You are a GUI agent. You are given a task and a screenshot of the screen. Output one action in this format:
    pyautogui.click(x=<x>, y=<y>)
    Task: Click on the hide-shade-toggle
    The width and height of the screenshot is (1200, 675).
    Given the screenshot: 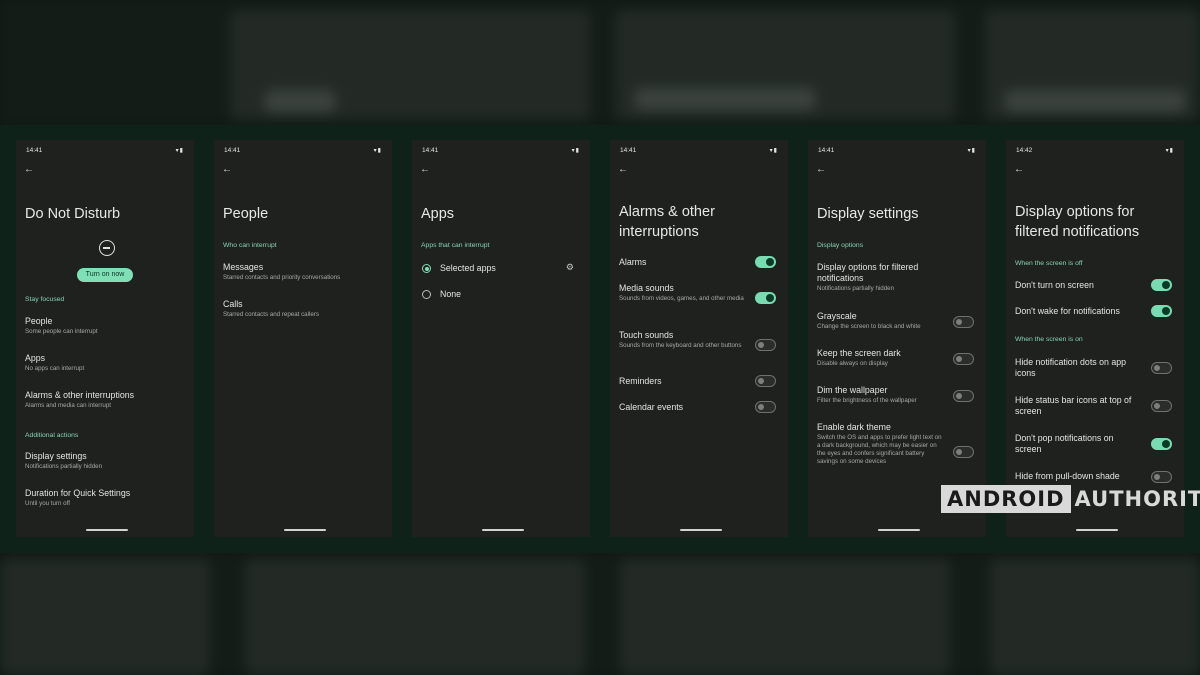 What is the action you would take?
    pyautogui.click(x=1161, y=477)
    